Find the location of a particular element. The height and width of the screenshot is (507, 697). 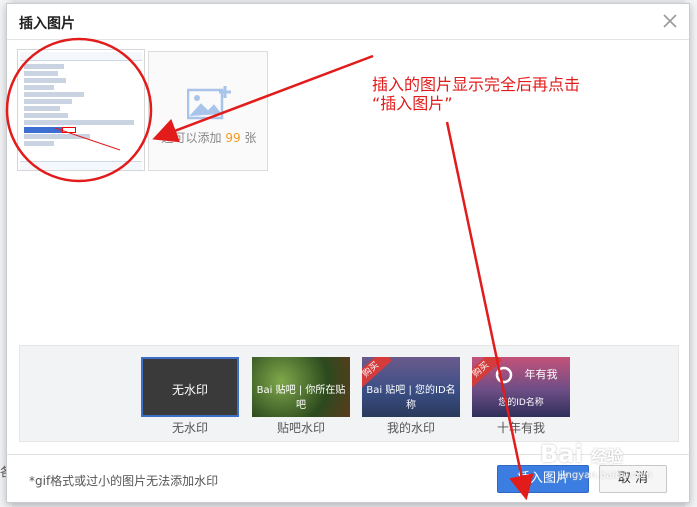

add-image-button: 还可以添加 99 张 is located at coordinates (208, 111).